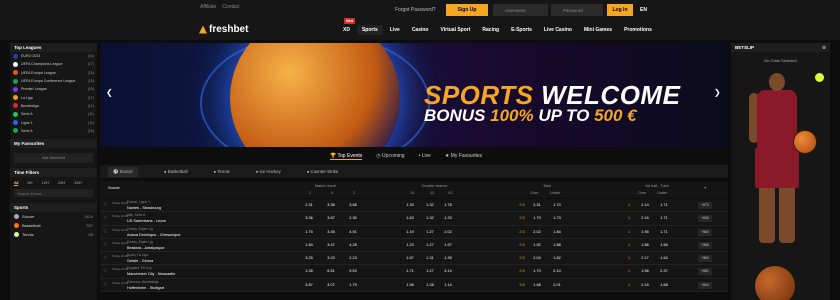  What do you see at coordinates (29, 183) in the screenshot?
I see `time-filter-6h: 6H` at bounding box center [29, 183].